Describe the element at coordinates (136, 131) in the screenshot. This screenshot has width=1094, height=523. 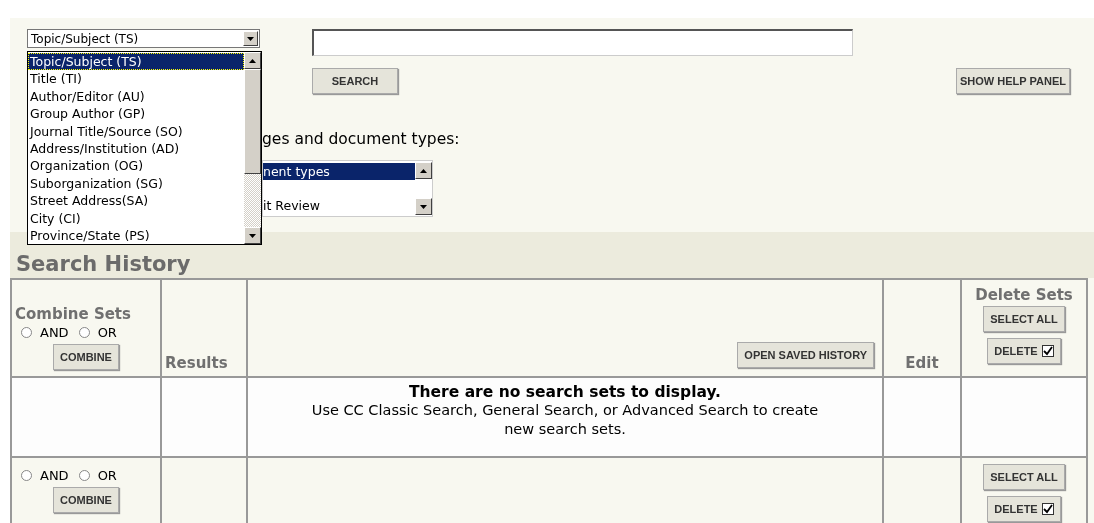
I see `dropdown-option: Journal Title/Source (SO)` at that location.